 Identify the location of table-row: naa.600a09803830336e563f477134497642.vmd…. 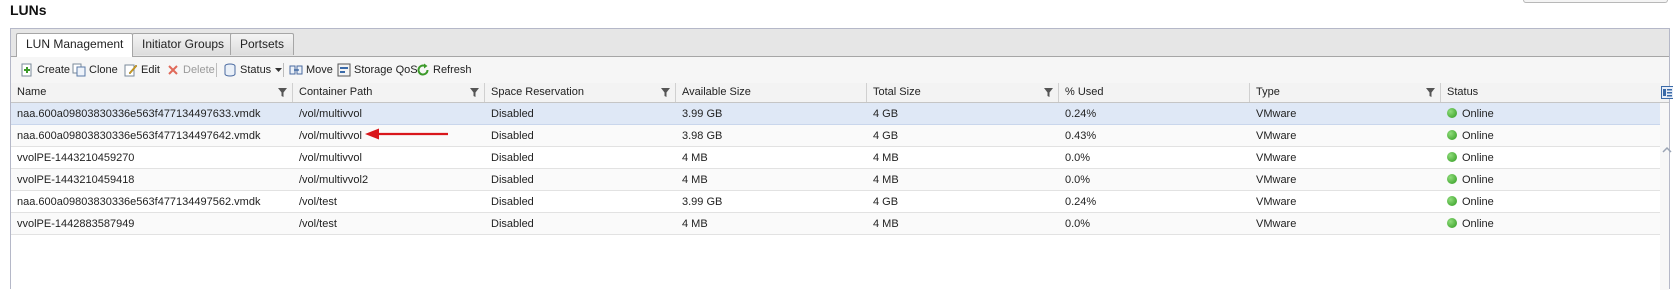
(835, 136).